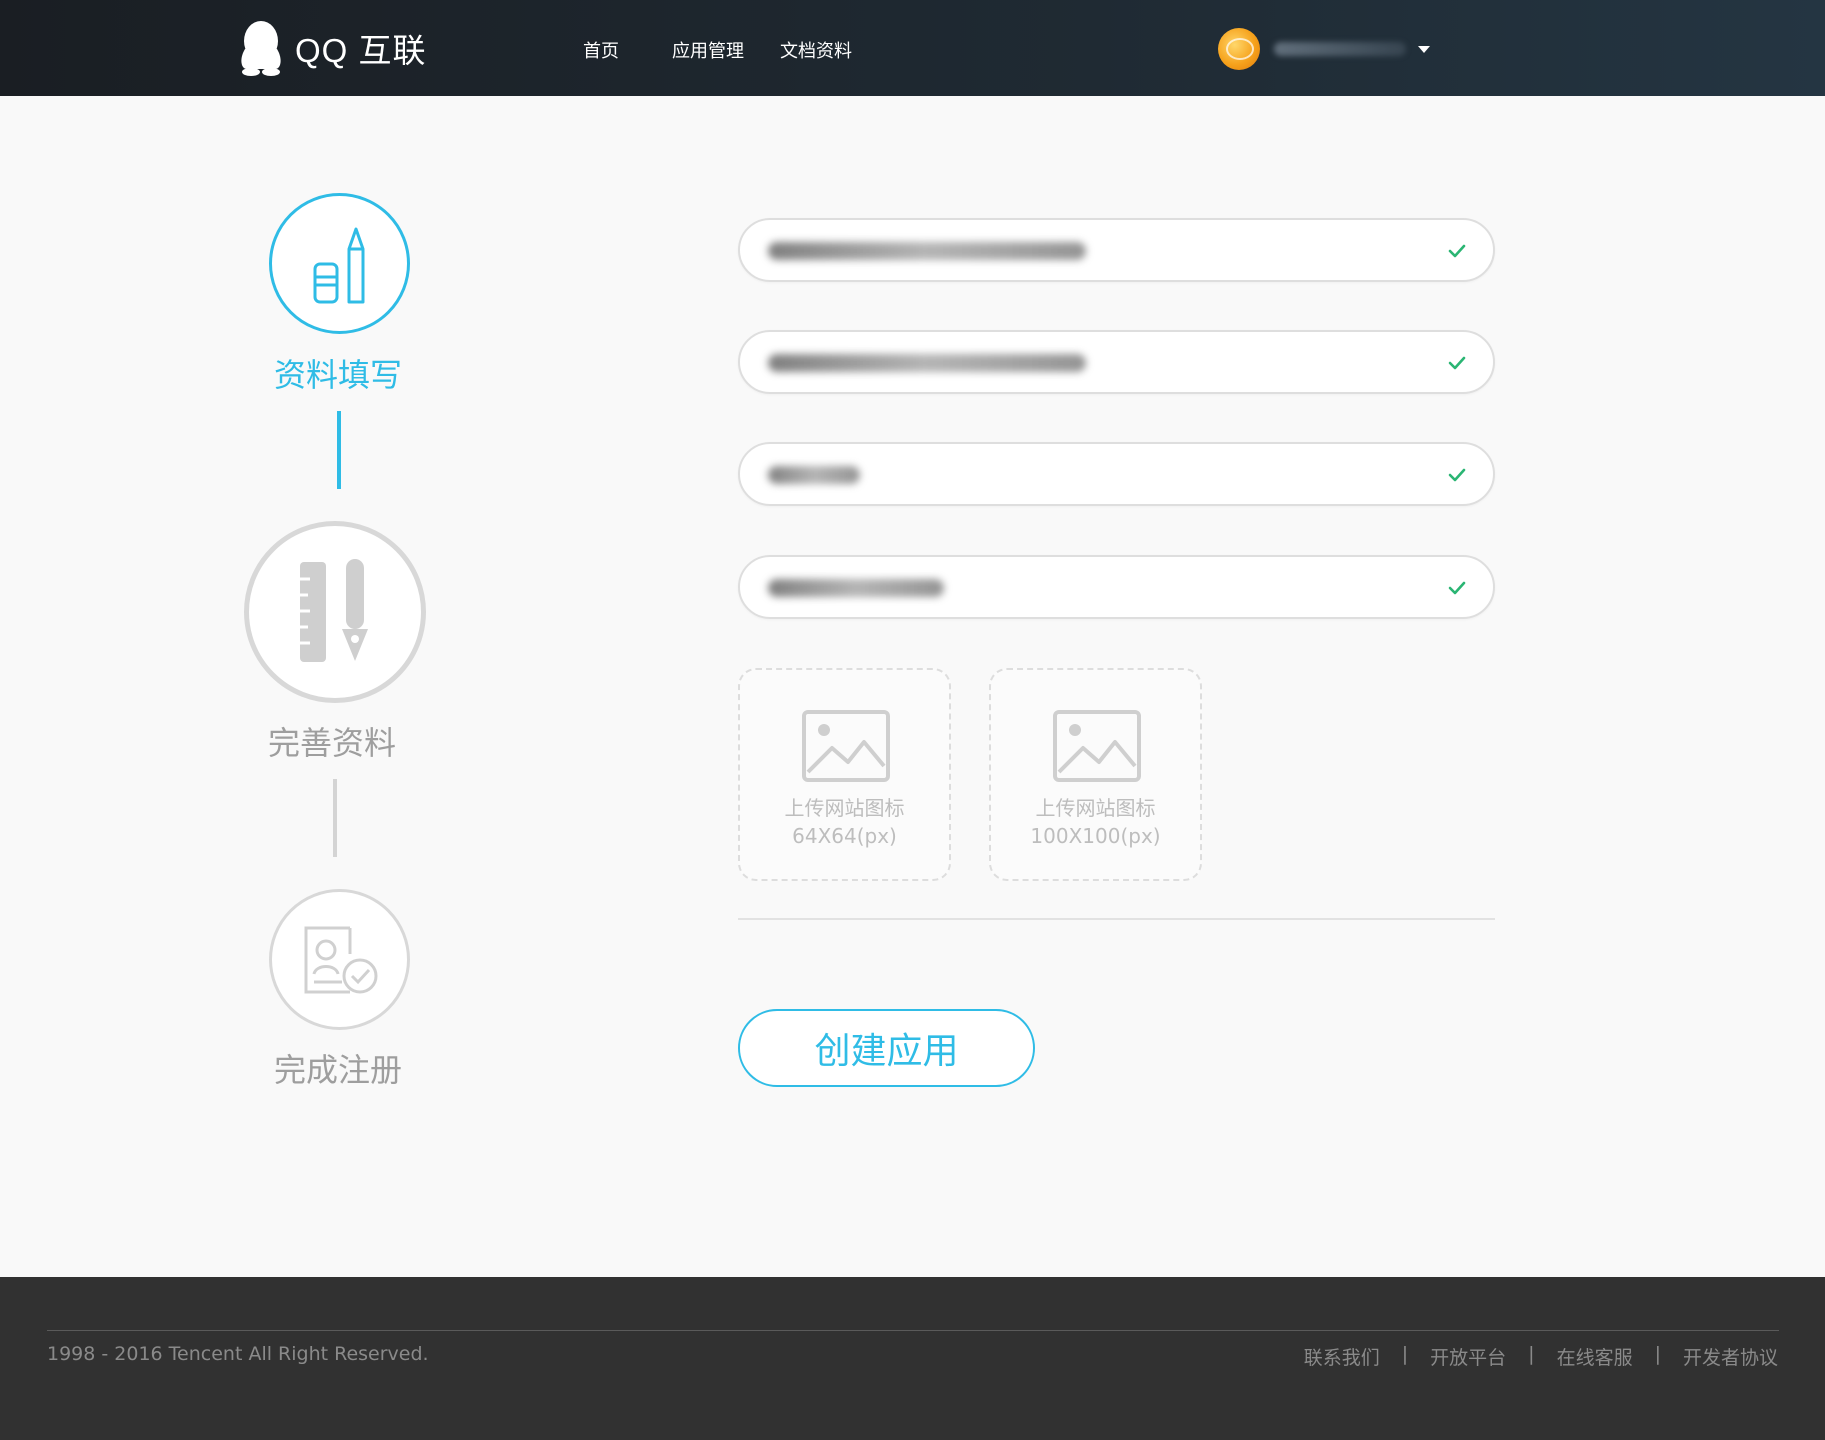  I want to click on footer-divider, so click(913, 1330).